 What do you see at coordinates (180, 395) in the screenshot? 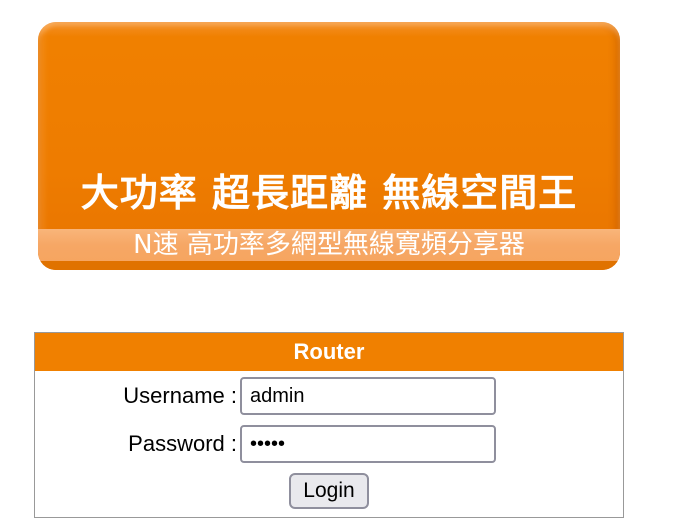
I see `username-label: Username :` at bounding box center [180, 395].